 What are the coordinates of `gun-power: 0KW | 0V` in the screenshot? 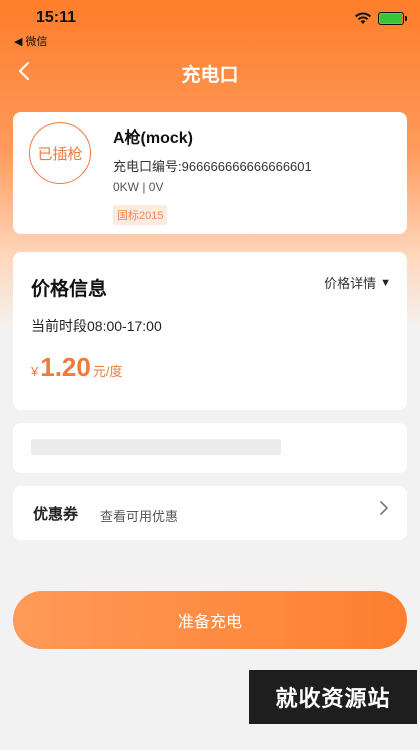 It's located at (138, 187).